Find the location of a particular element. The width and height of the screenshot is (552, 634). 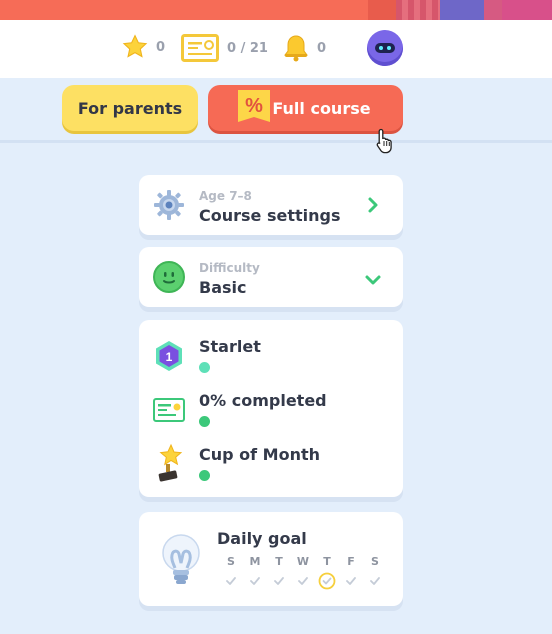

daily-goal-card: Daily goal S M T W T F S is located at coordinates (271, 559).